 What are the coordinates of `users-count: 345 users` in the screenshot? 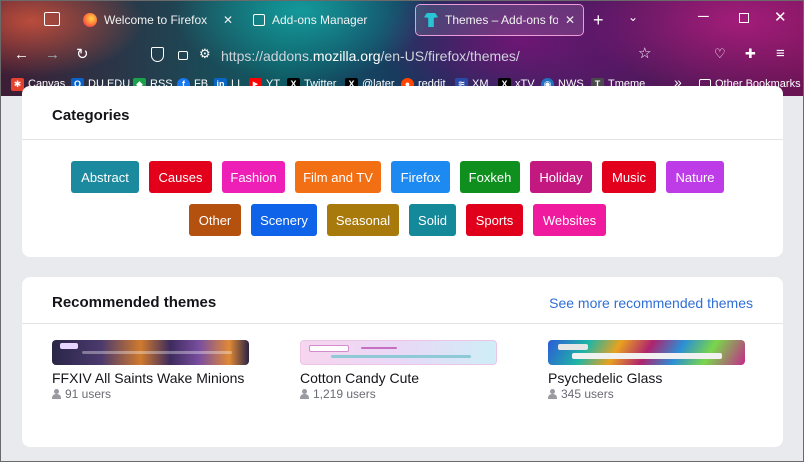 It's located at (587, 394).